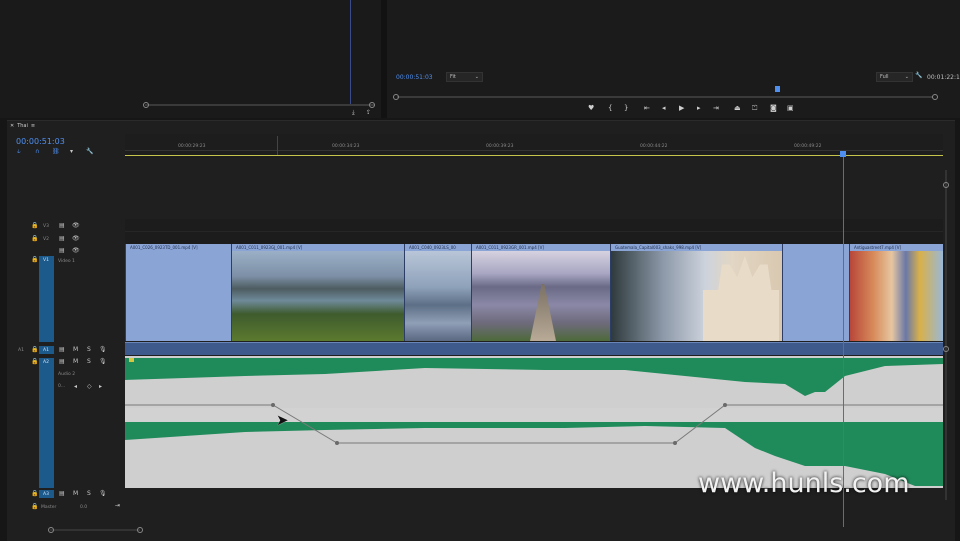 Image resolution: width=960 pixels, height=541 pixels. What do you see at coordinates (697, 247) in the screenshot?
I see `clip-name: Guatemala_Capital003_shaks_998.mp4 [V]` at bounding box center [697, 247].